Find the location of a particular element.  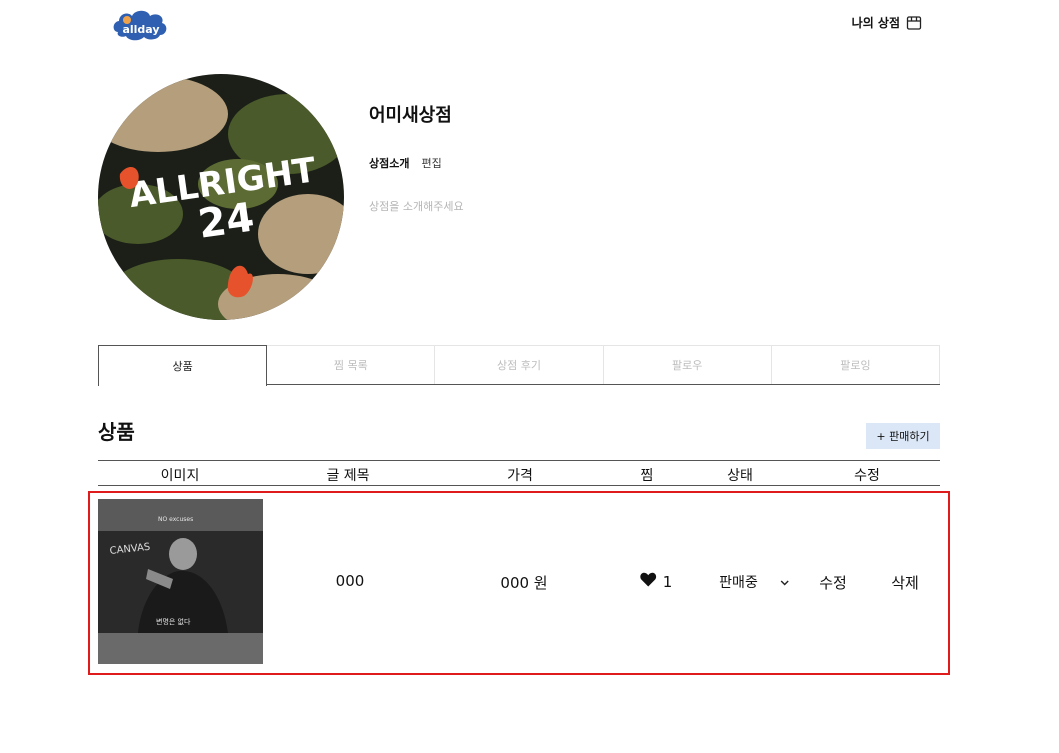

table-header: 이미지 글 제목 가격 찜 상태 수정 is located at coordinates (519, 473).